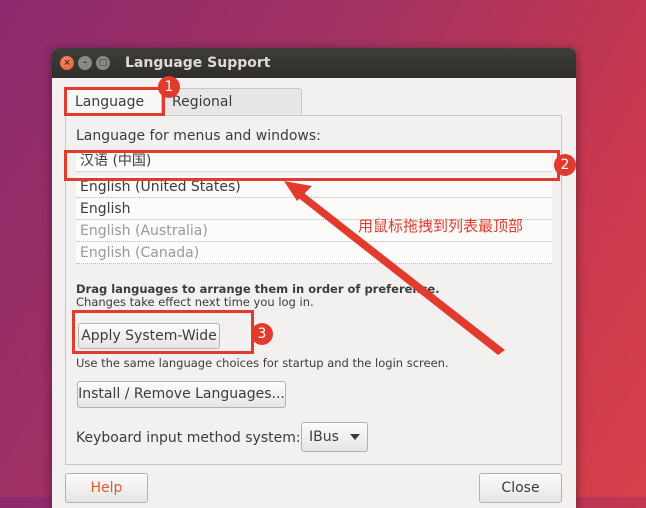  Describe the element at coordinates (394, 268) in the screenshot. I see `annotation-arrow-icon` at that location.